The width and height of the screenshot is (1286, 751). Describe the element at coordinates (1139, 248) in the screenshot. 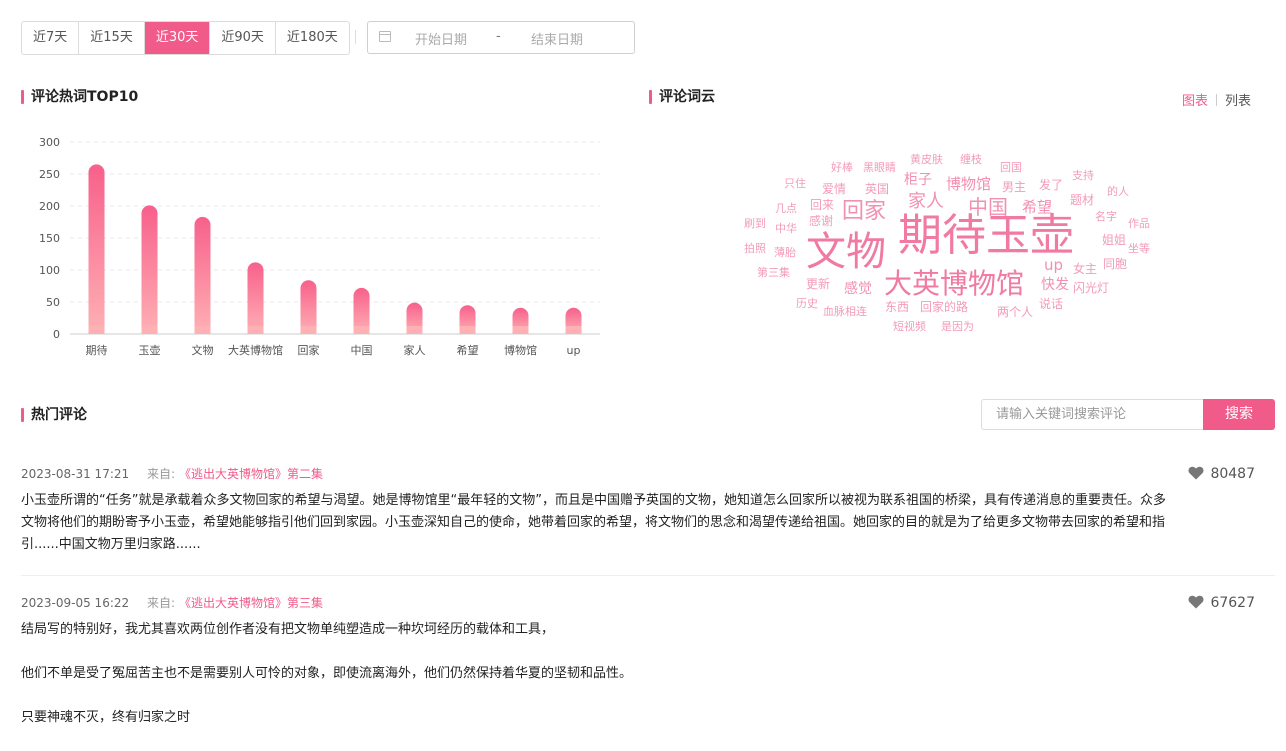

I see `cloud-word: 坐等` at that location.